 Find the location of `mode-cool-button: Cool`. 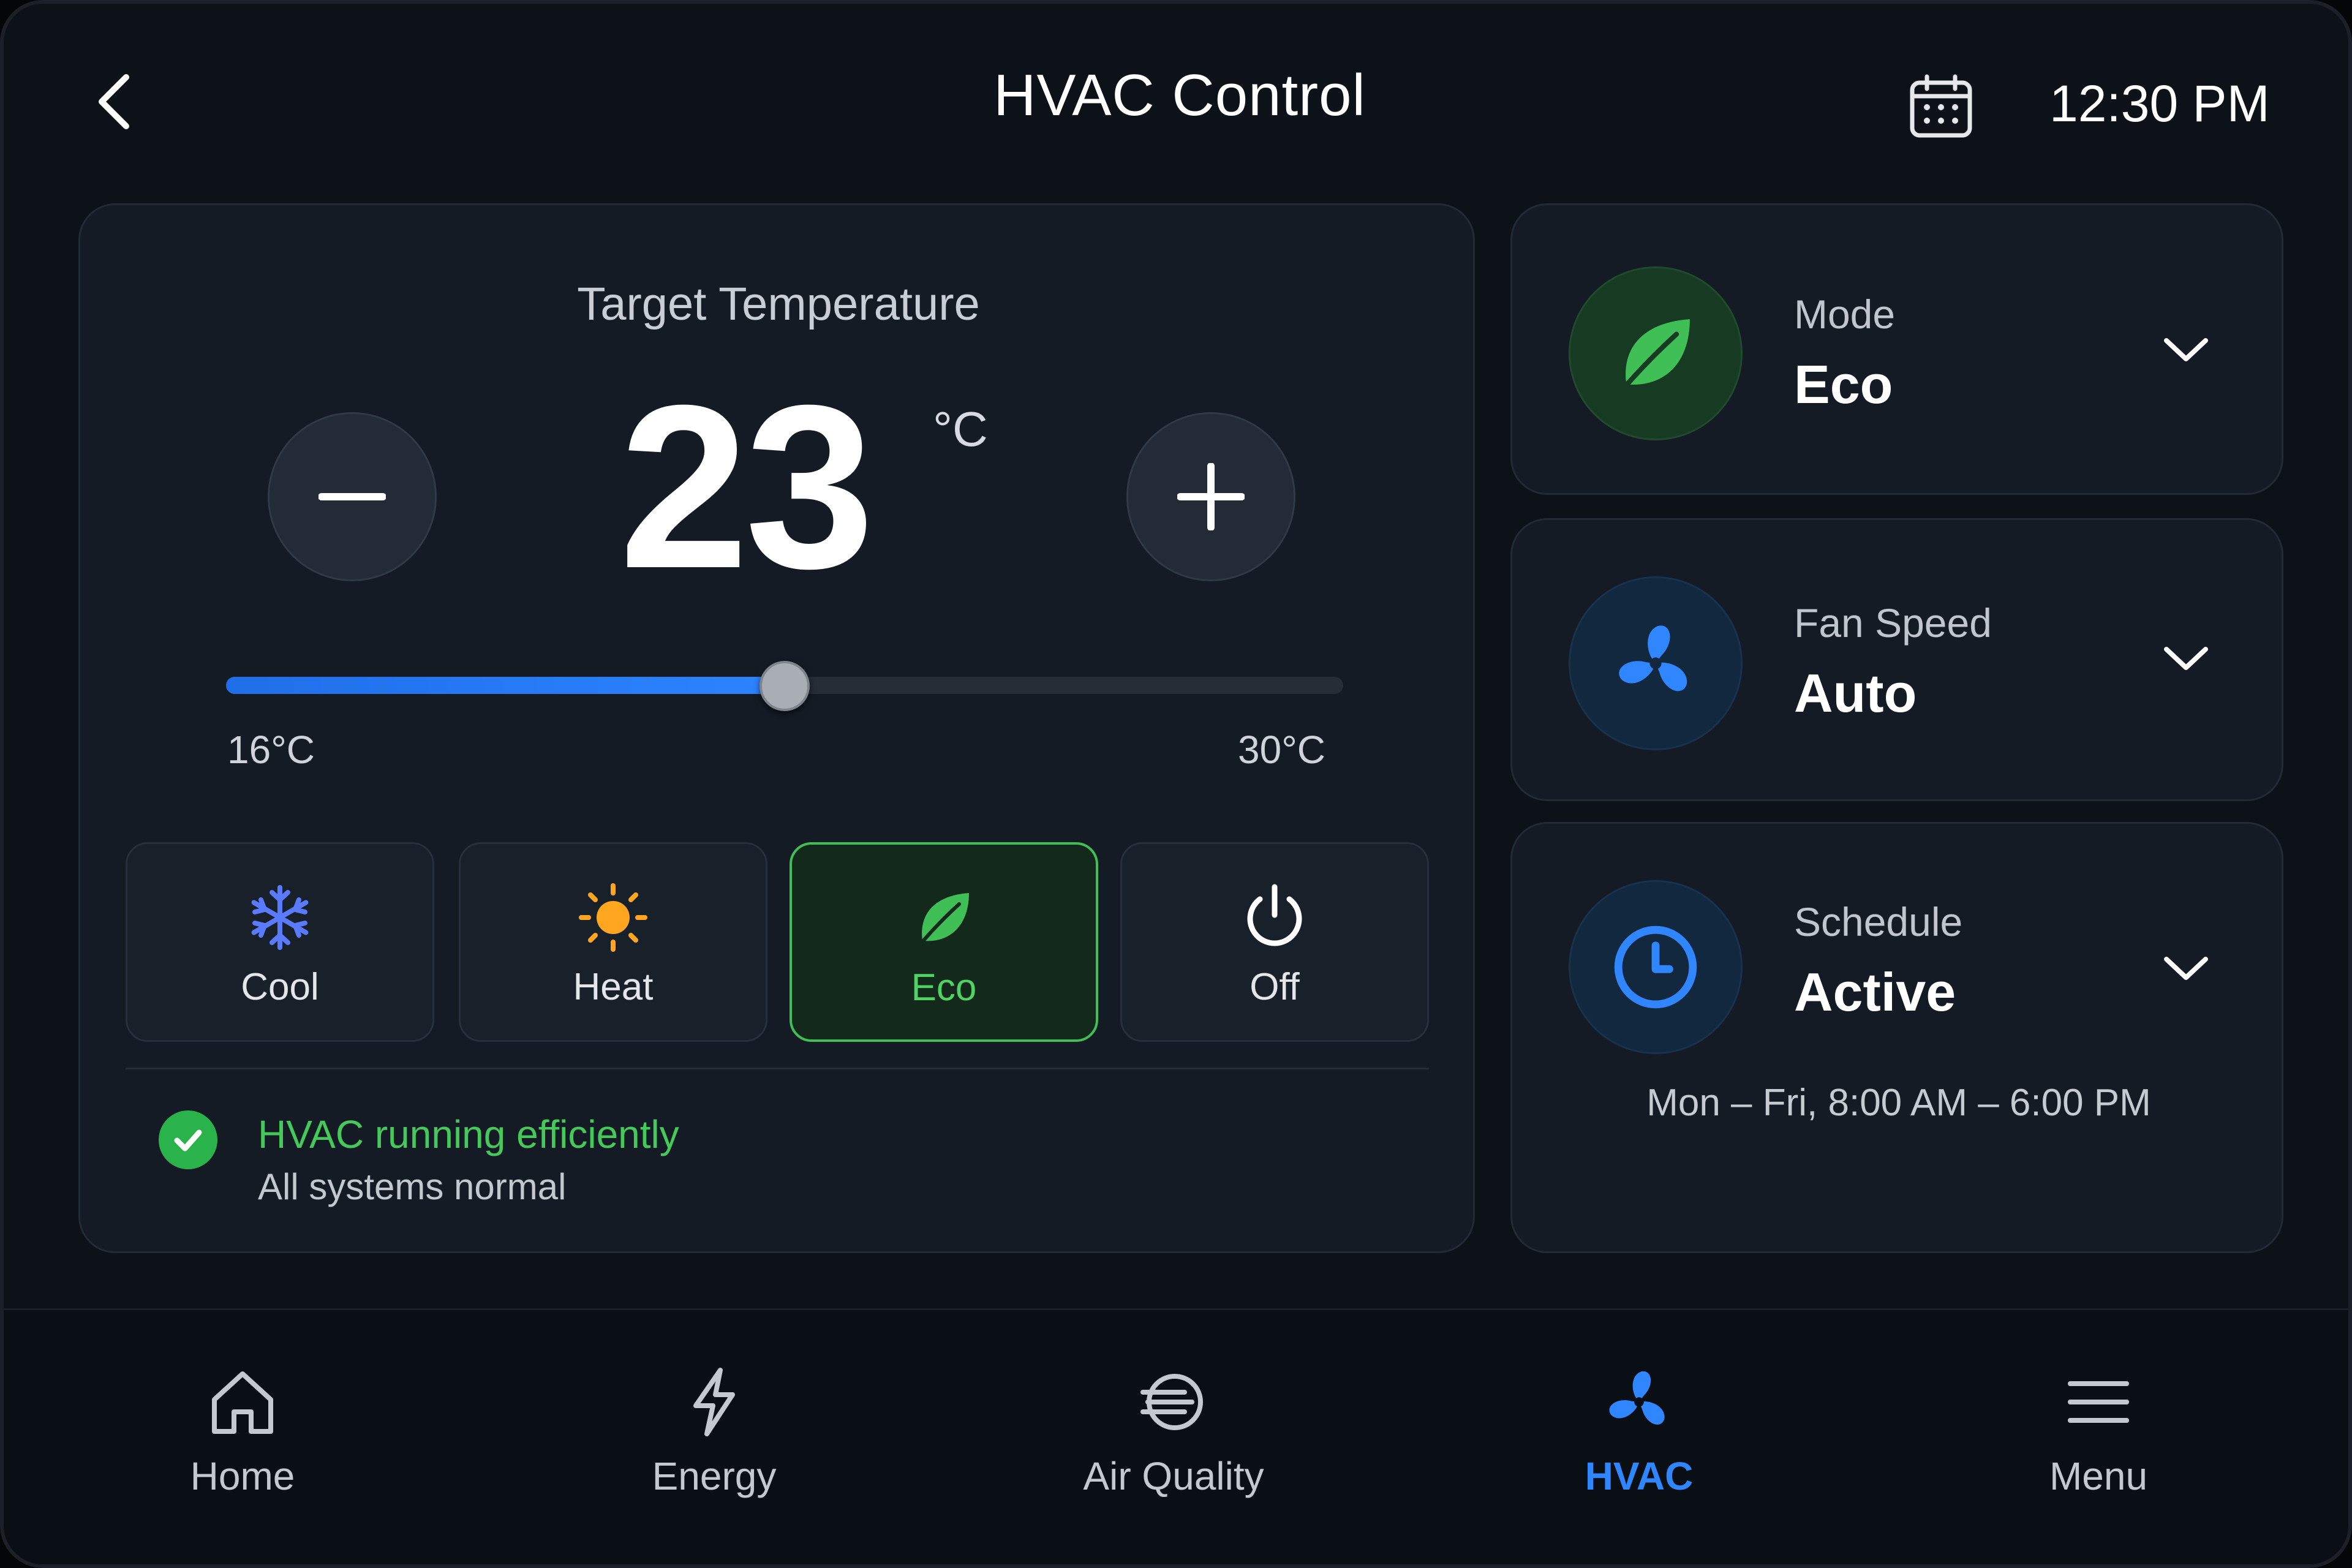

mode-cool-button: Cool is located at coordinates (280, 942).